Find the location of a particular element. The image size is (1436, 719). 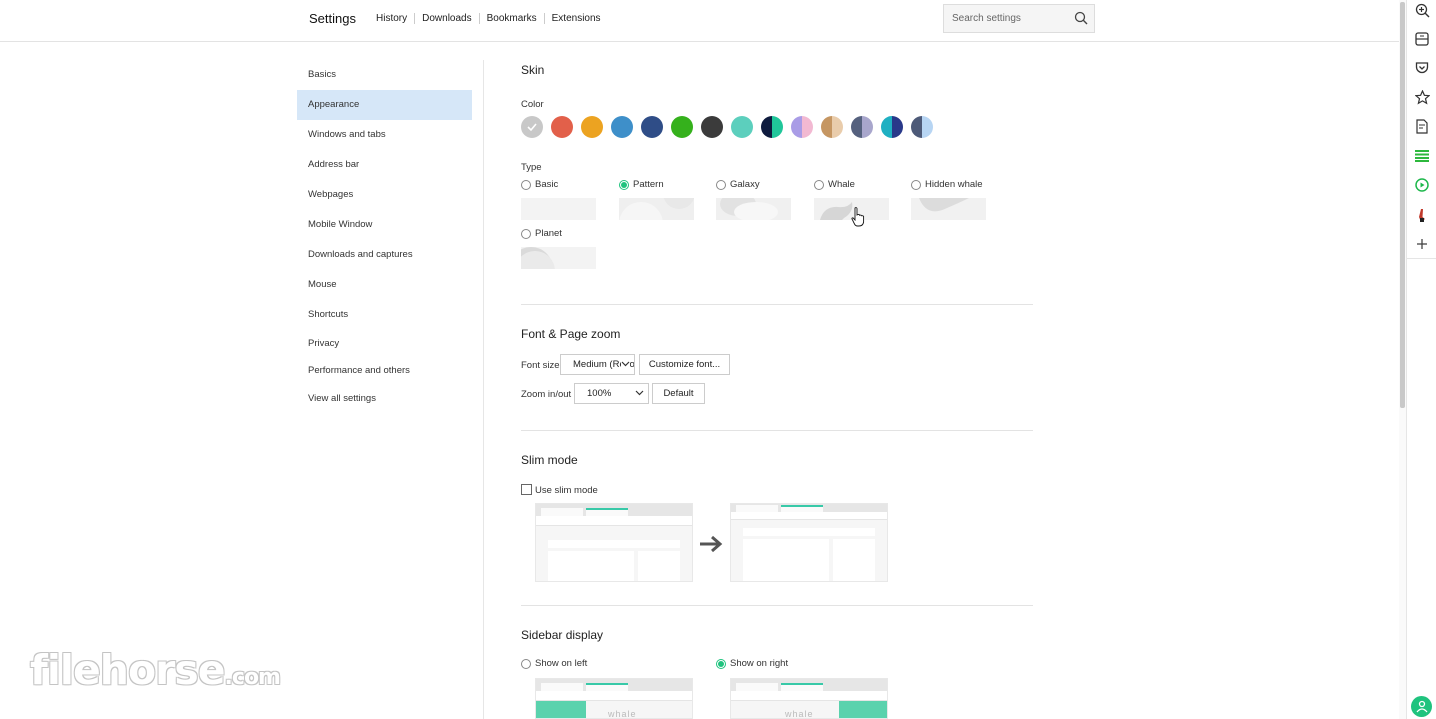

sidebar-divider is located at coordinates (483, 389).